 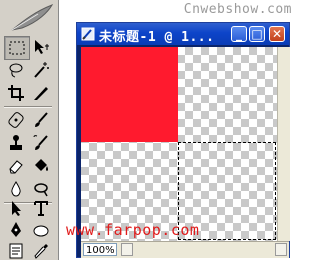 I want to click on tools-separator, so click(x=28, y=106).